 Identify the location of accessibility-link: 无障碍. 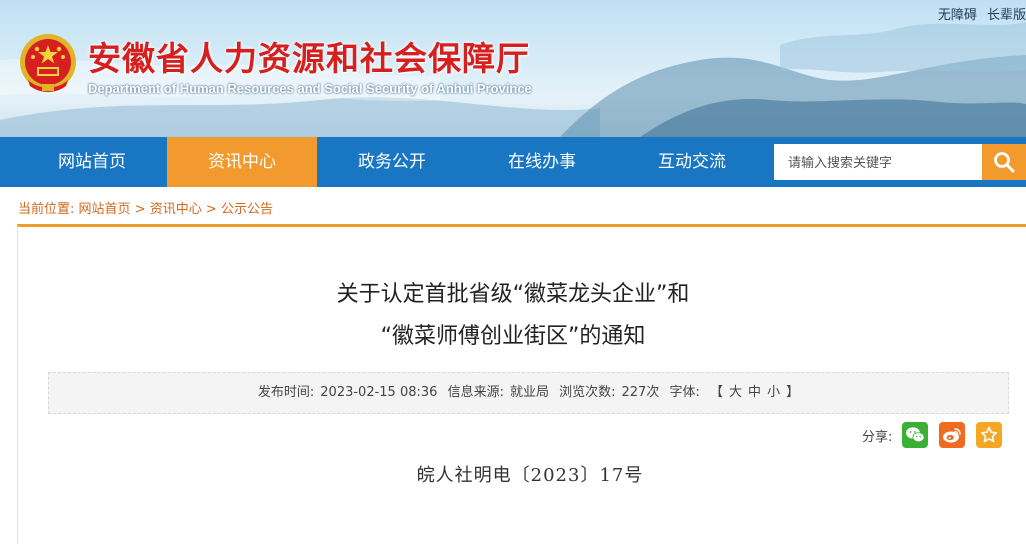
(957, 15).